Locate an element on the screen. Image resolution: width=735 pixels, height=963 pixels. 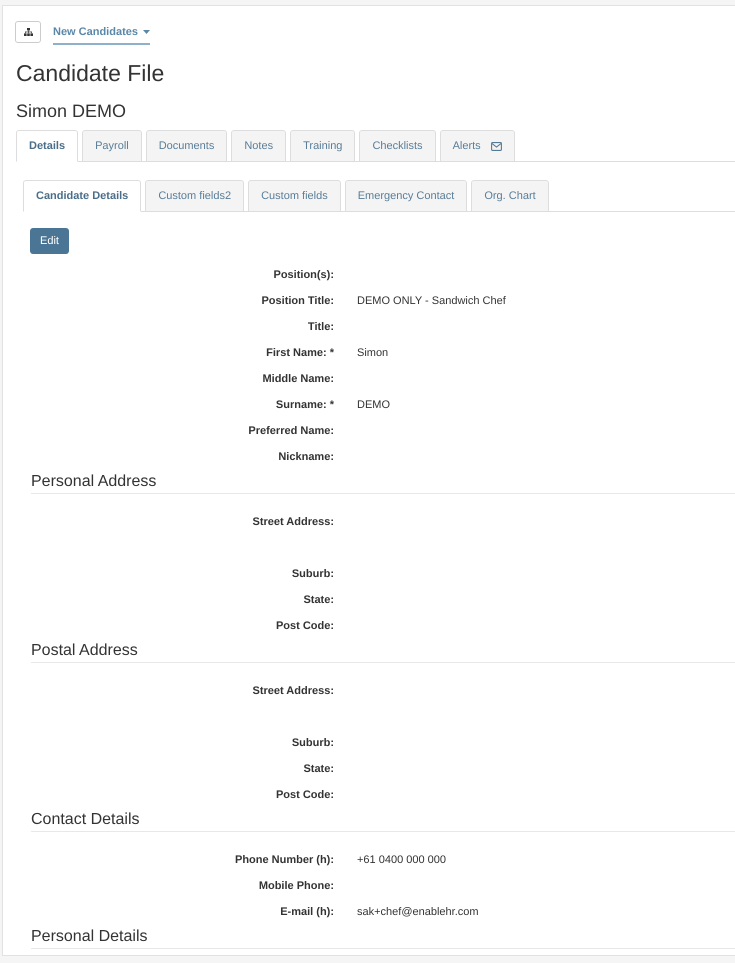
field-label: Title: is located at coordinates (321, 327).